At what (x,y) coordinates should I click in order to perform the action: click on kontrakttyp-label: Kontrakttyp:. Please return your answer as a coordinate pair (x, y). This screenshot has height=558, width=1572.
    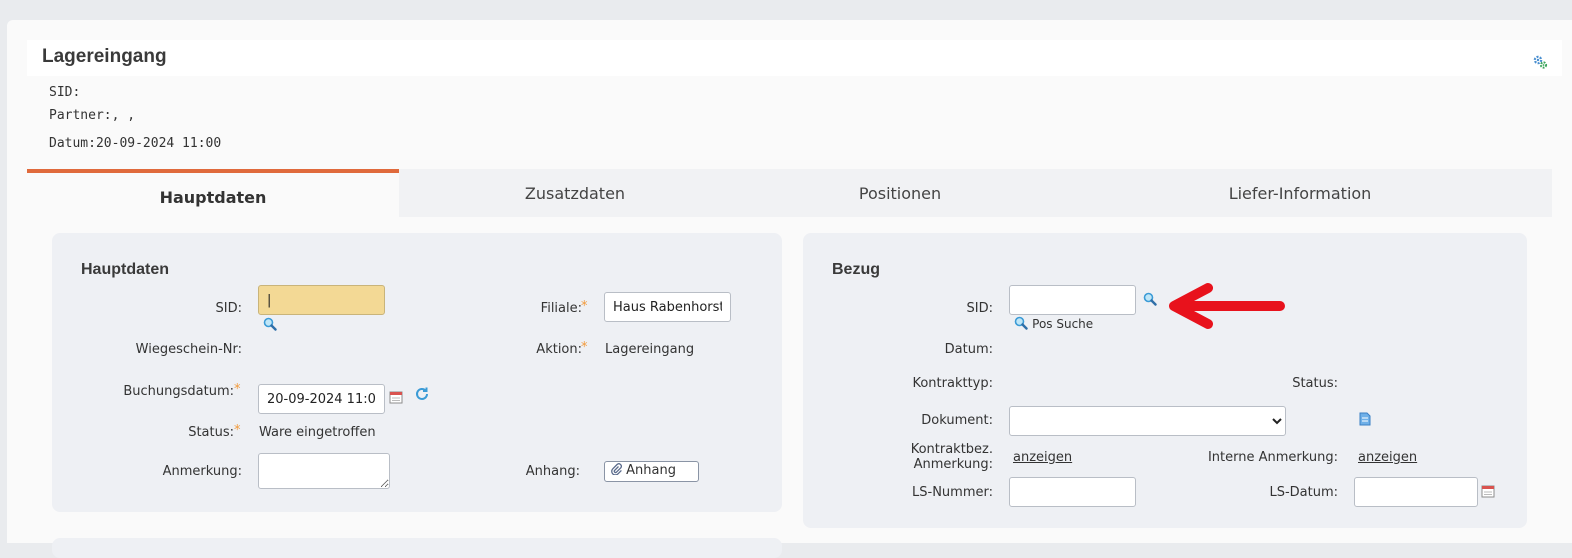
    Looking at the image, I should click on (952, 383).